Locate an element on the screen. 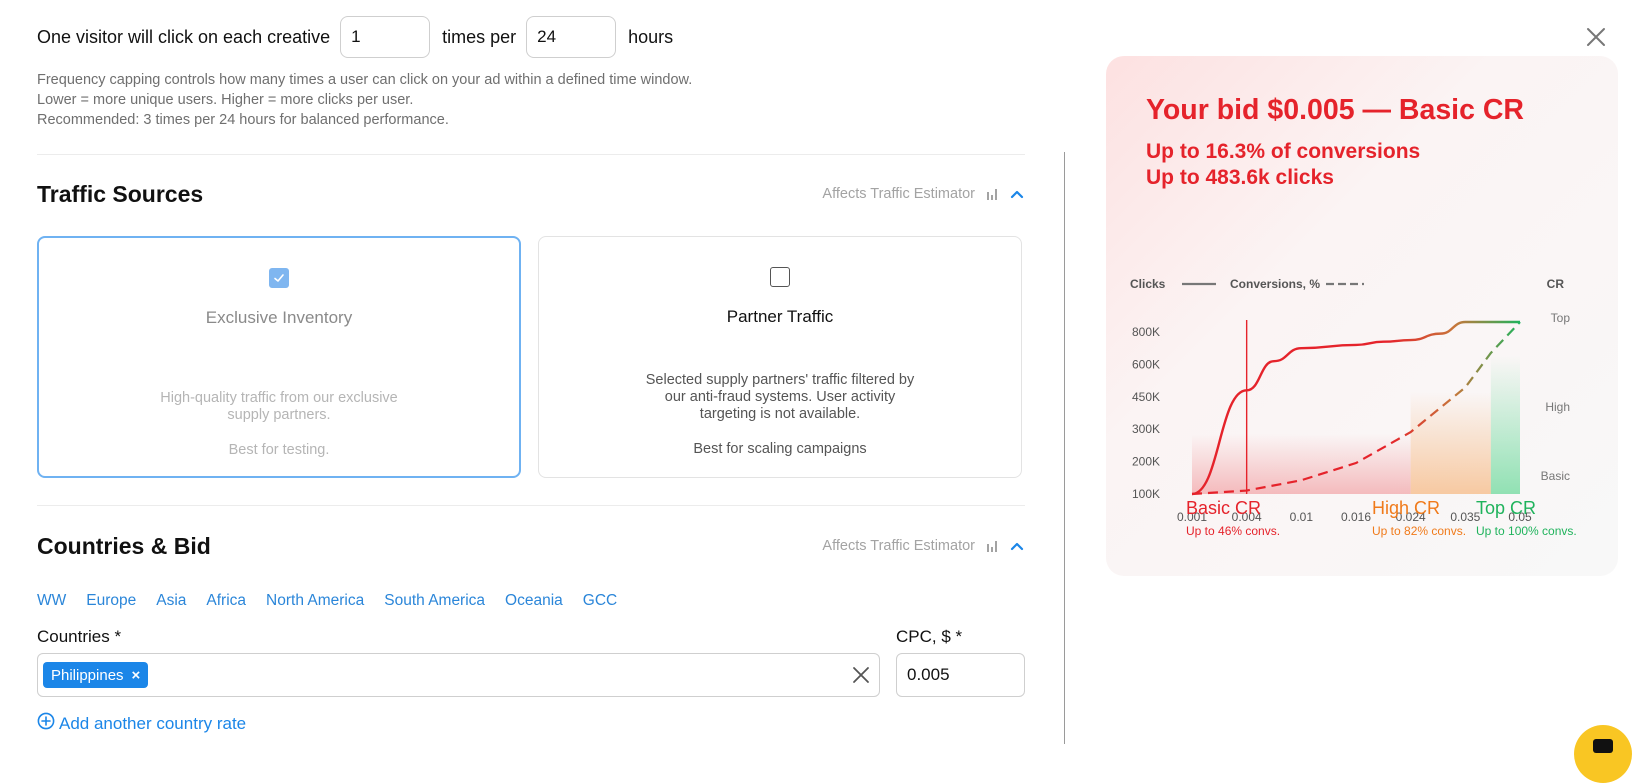 This screenshot has height=783, width=1647. y-tick-label: 600K is located at coordinates (1146, 364).